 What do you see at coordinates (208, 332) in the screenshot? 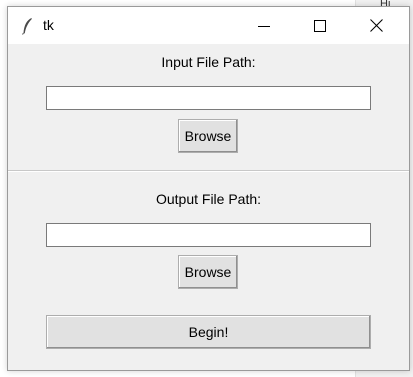
I see `begin-button: Begin!` at bounding box center [208, 332].